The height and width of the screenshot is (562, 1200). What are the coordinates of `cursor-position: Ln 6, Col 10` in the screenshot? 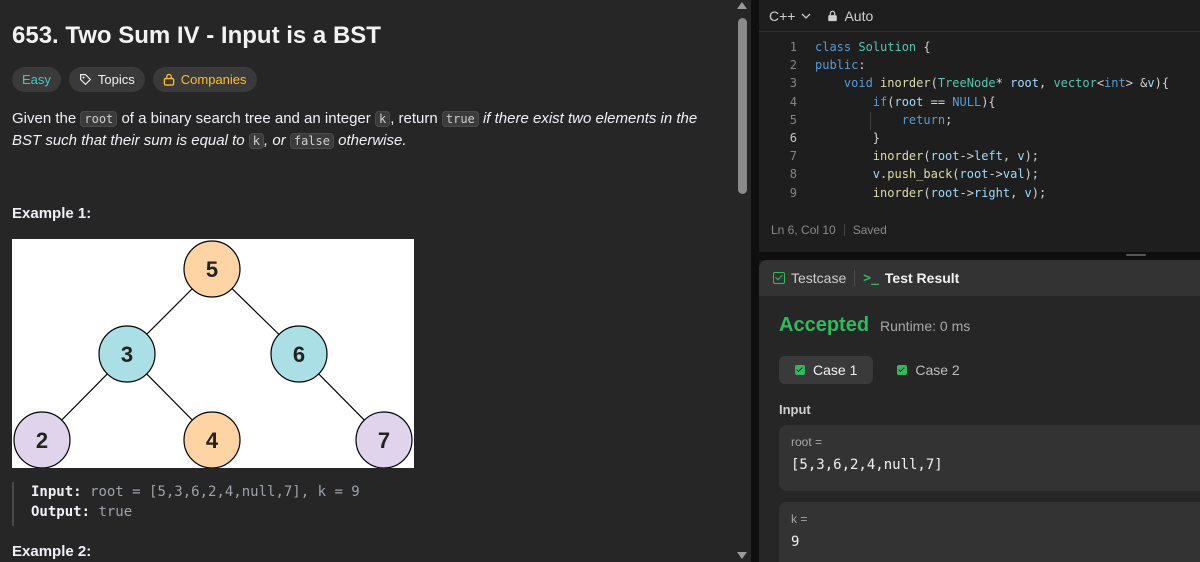 It's located at (803, 230).